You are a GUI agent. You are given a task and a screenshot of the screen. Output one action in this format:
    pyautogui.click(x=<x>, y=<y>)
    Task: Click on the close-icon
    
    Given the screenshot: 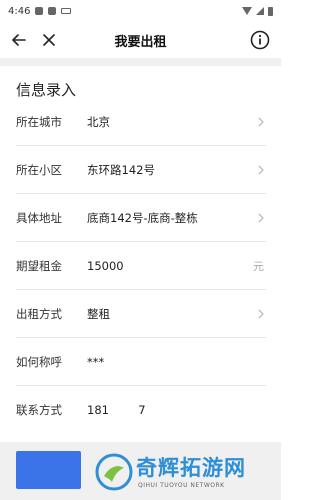 What is the action you would take?
    pyautogui.click(x=49, y=40)
    